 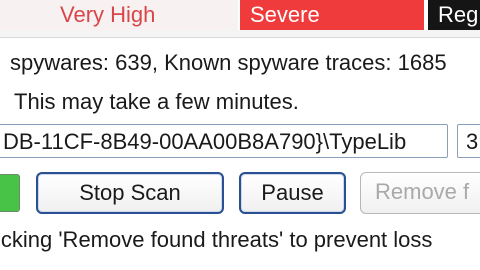 I want to click on severity-severe-label: Severe, so click(x=332, y=15).